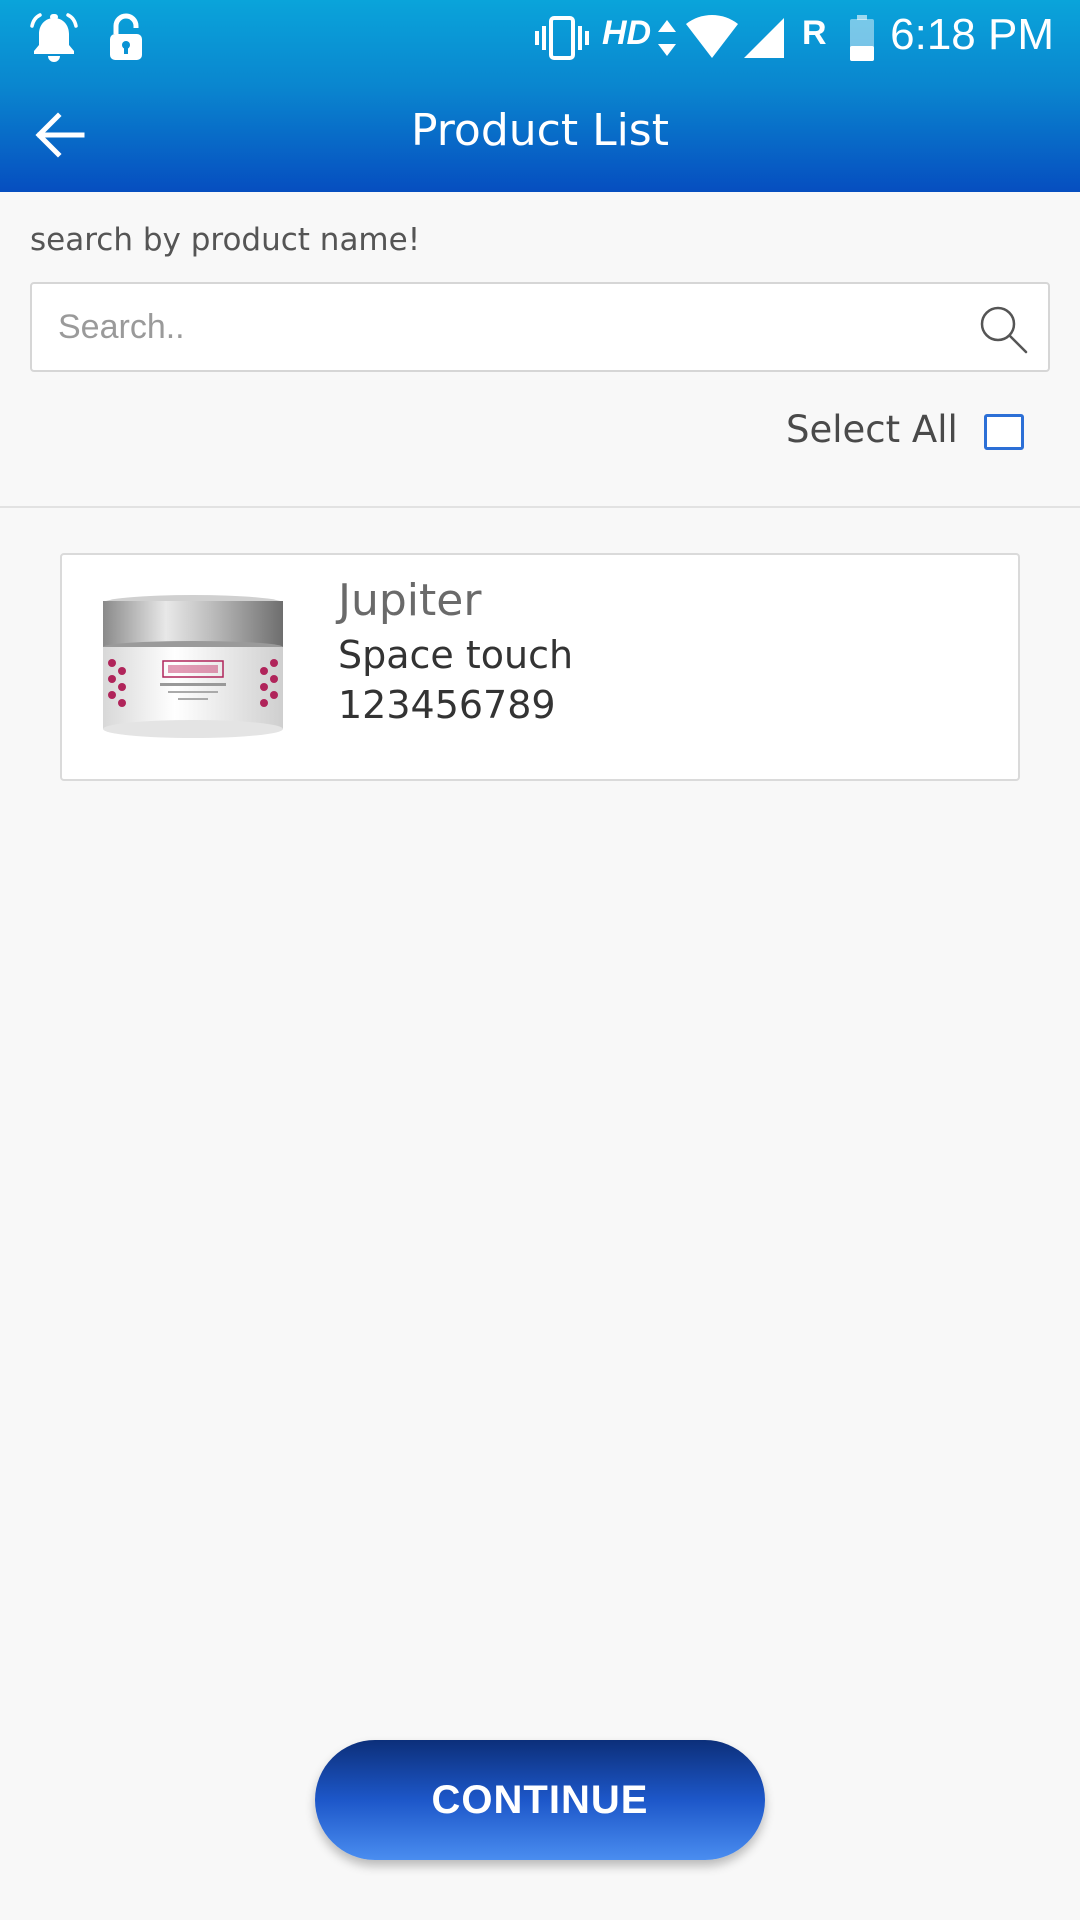 This screenshot has height=1920, width=1080. I want to click on product-code: 123456789, so click(447, 705).